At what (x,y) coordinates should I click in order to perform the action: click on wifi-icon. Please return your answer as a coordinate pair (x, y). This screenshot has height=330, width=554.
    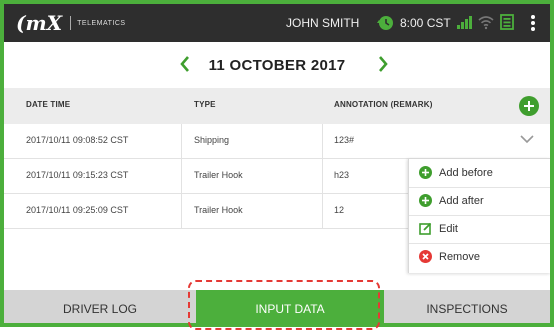
    Looking at the image, I should click on (486, 23).